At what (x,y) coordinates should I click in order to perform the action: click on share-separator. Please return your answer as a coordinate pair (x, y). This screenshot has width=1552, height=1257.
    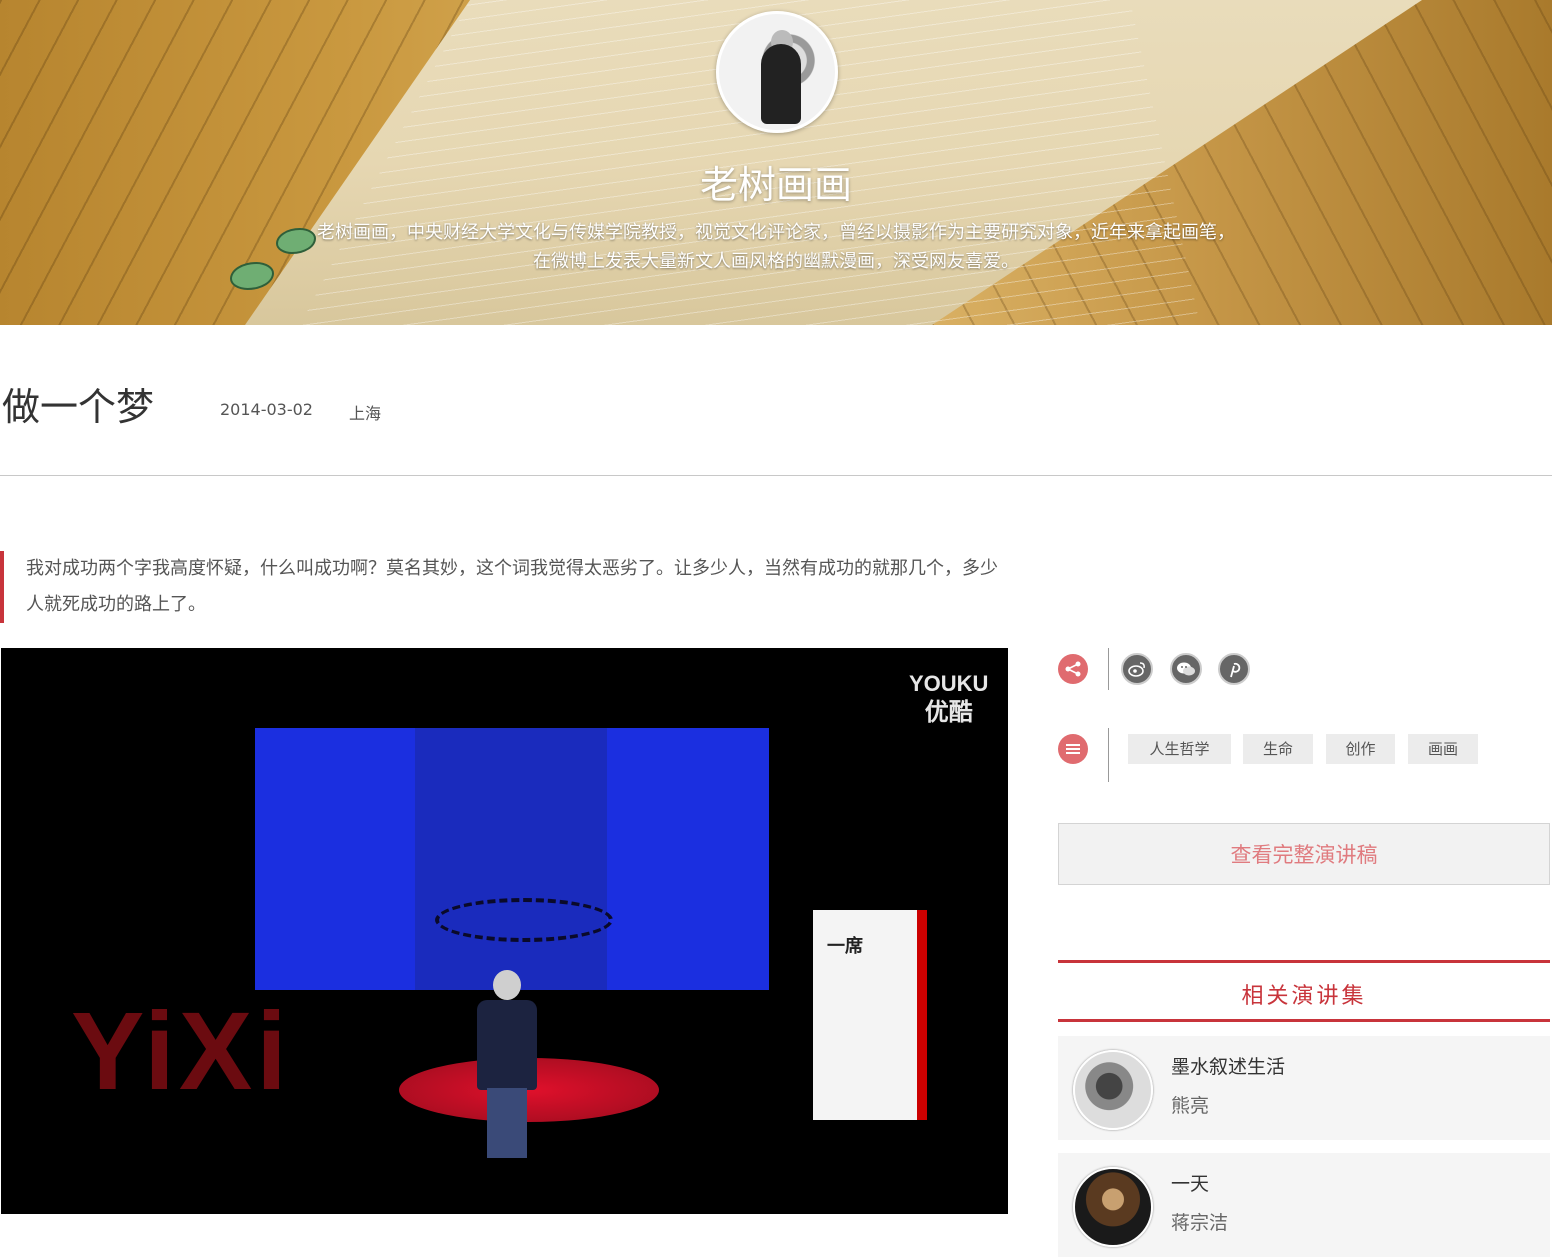
    Looking at the image, I should click on (1108, 669).